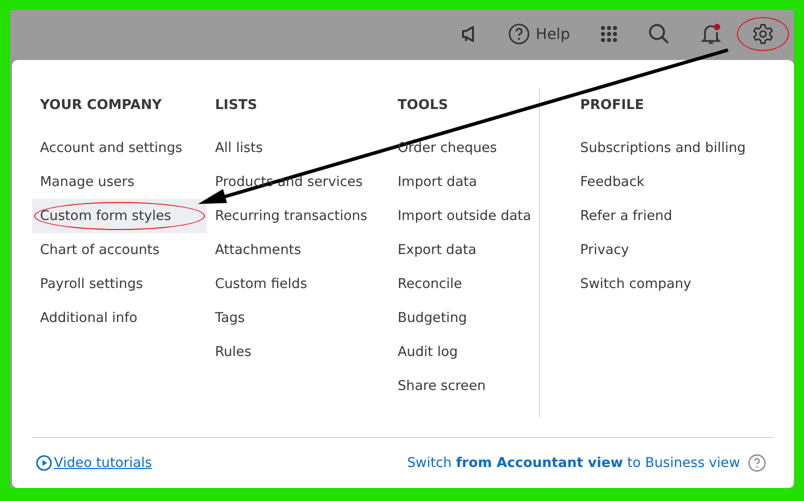 Image resolution: width=804 pixels, height=501 pixels. Describe the element at coordinates (465, 250) in the screenshot. I see `menu-item: Export data` at that location.